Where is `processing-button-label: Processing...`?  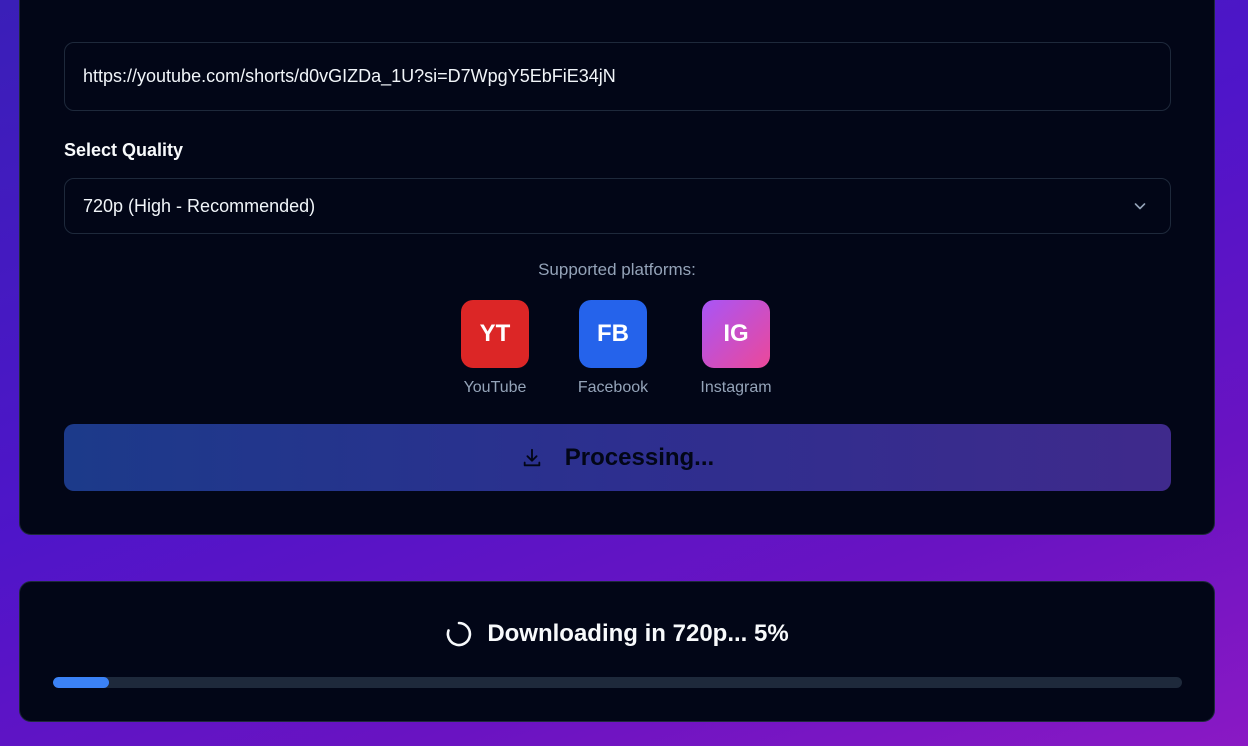 processing-button-label: Processing... is located at coordinates (639, 457).